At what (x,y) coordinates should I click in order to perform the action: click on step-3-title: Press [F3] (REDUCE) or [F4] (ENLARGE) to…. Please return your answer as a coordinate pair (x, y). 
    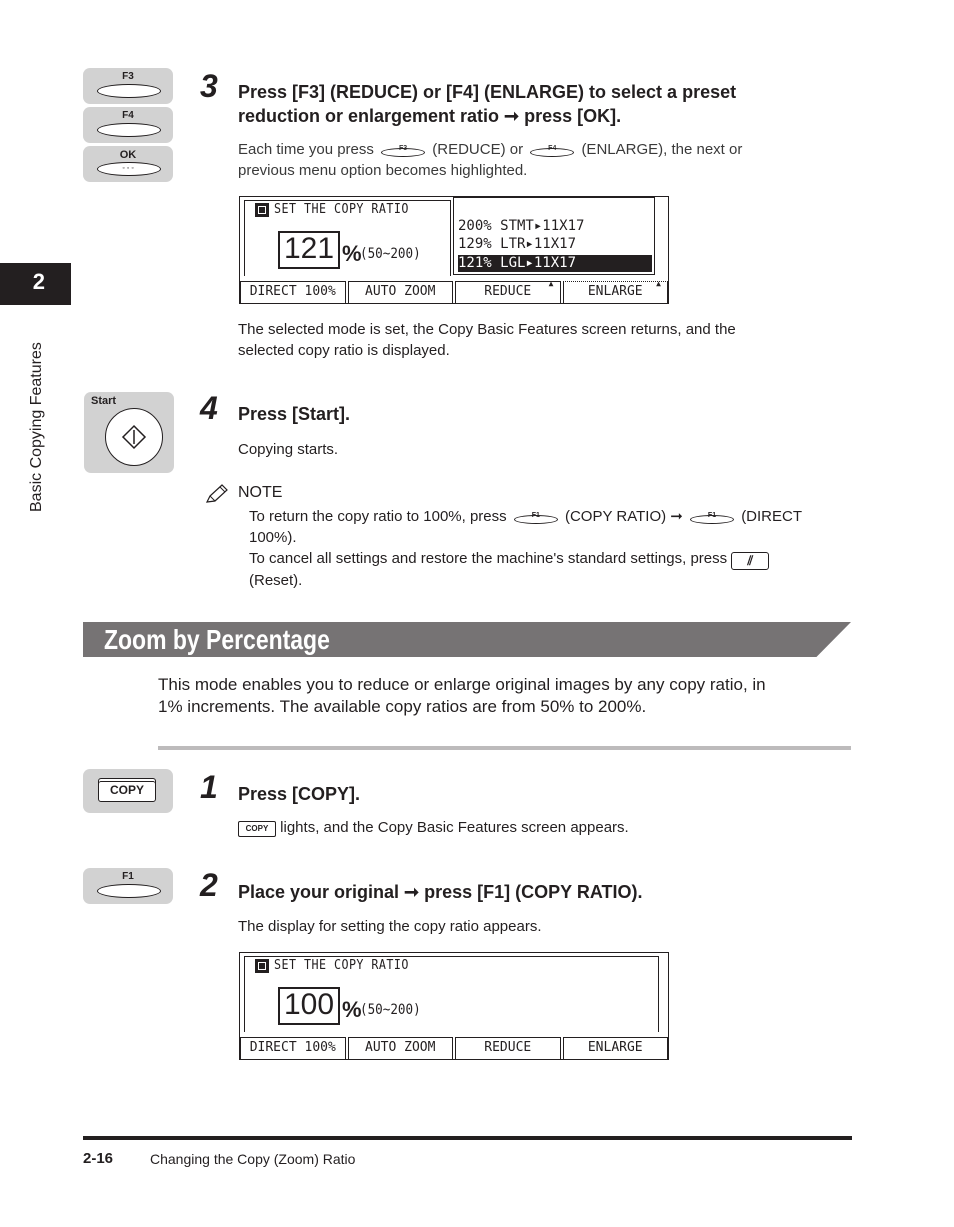
    Looking at the image, I should click on (487, 104).